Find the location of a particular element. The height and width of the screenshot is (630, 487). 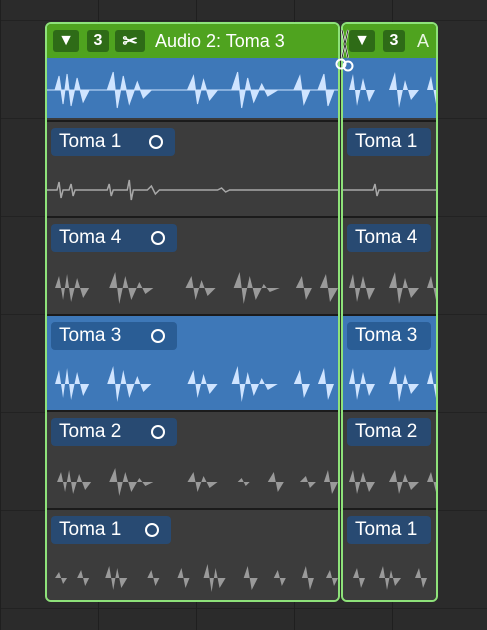

scissors-icon: ✂ is located at coordinates (130, 41).